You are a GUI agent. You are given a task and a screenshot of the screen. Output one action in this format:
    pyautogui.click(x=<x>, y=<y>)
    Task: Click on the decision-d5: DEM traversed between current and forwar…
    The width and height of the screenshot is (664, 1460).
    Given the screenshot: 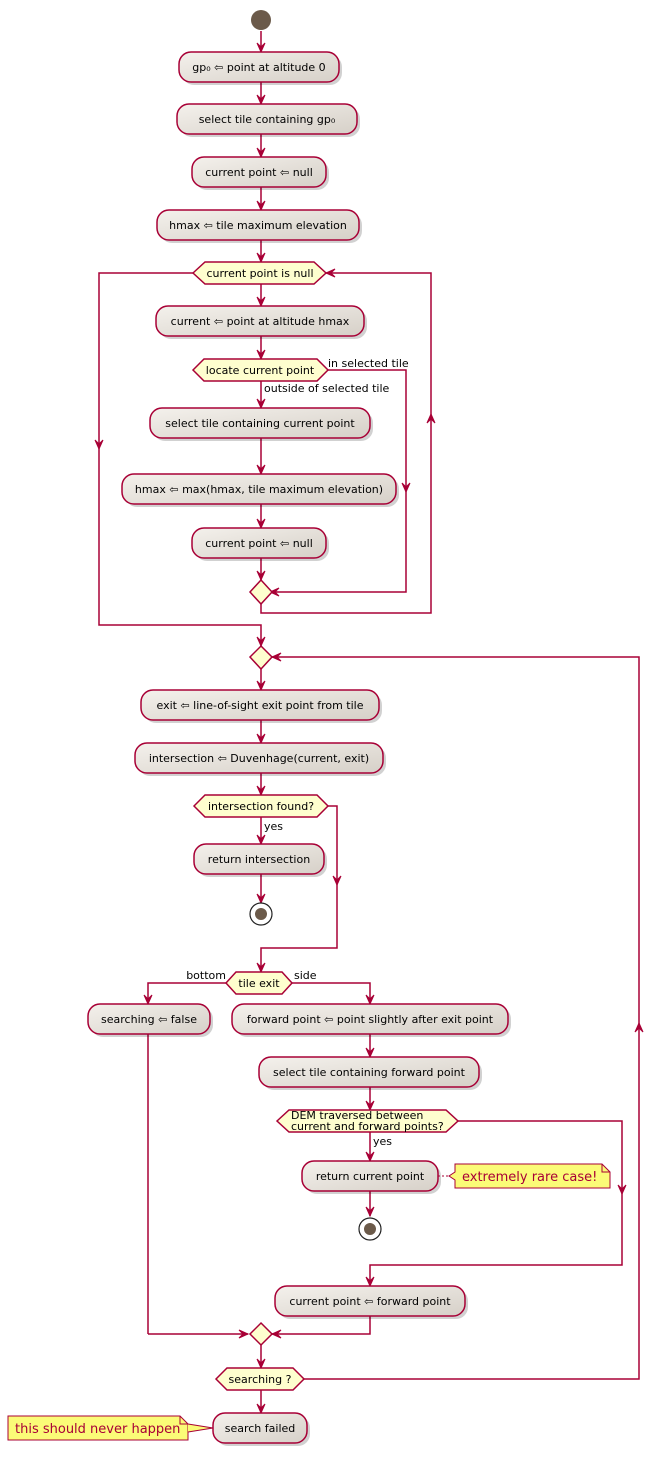 What is the action you would take?
    pyautogui.click(x=367, y=1121)
    